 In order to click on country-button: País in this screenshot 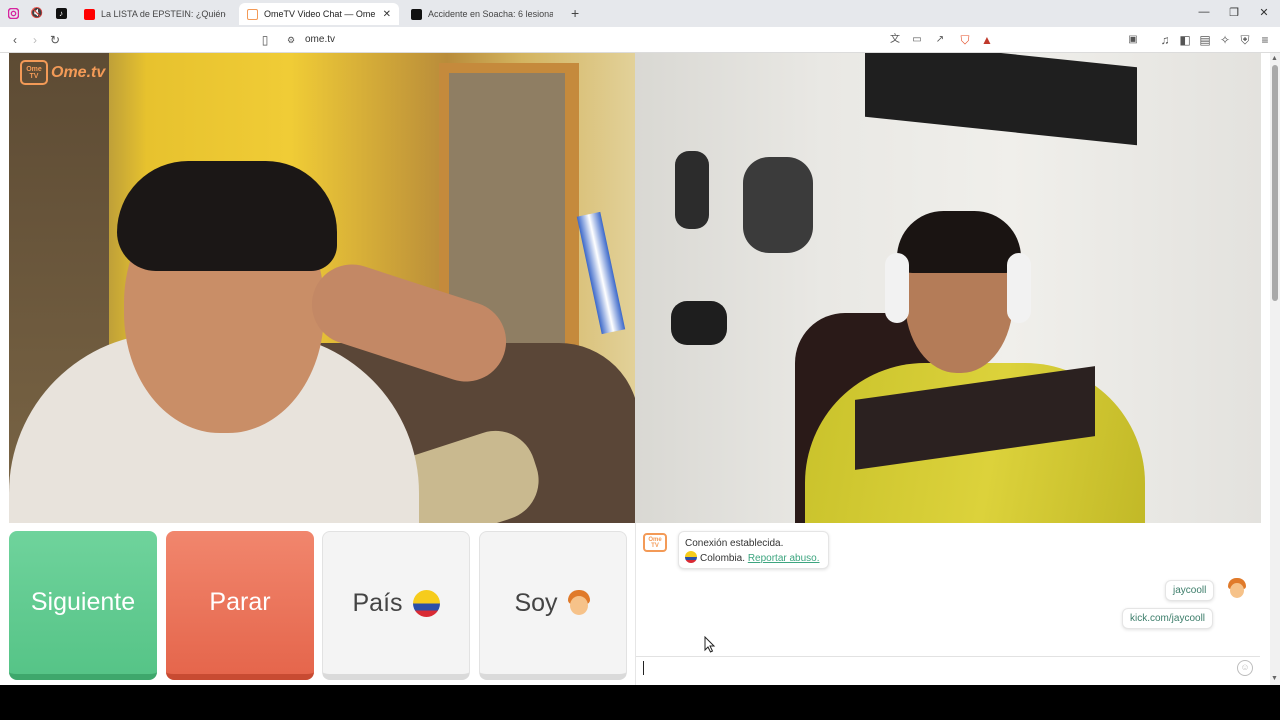, I will do `click(396, 605)`.